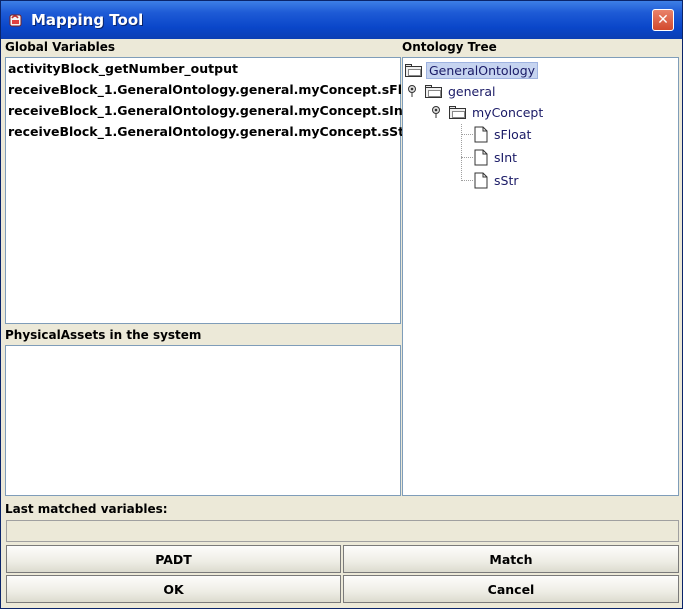 This screenshot has width=683, height=609. I want to click on physical-assets-list, so click(203, 420).